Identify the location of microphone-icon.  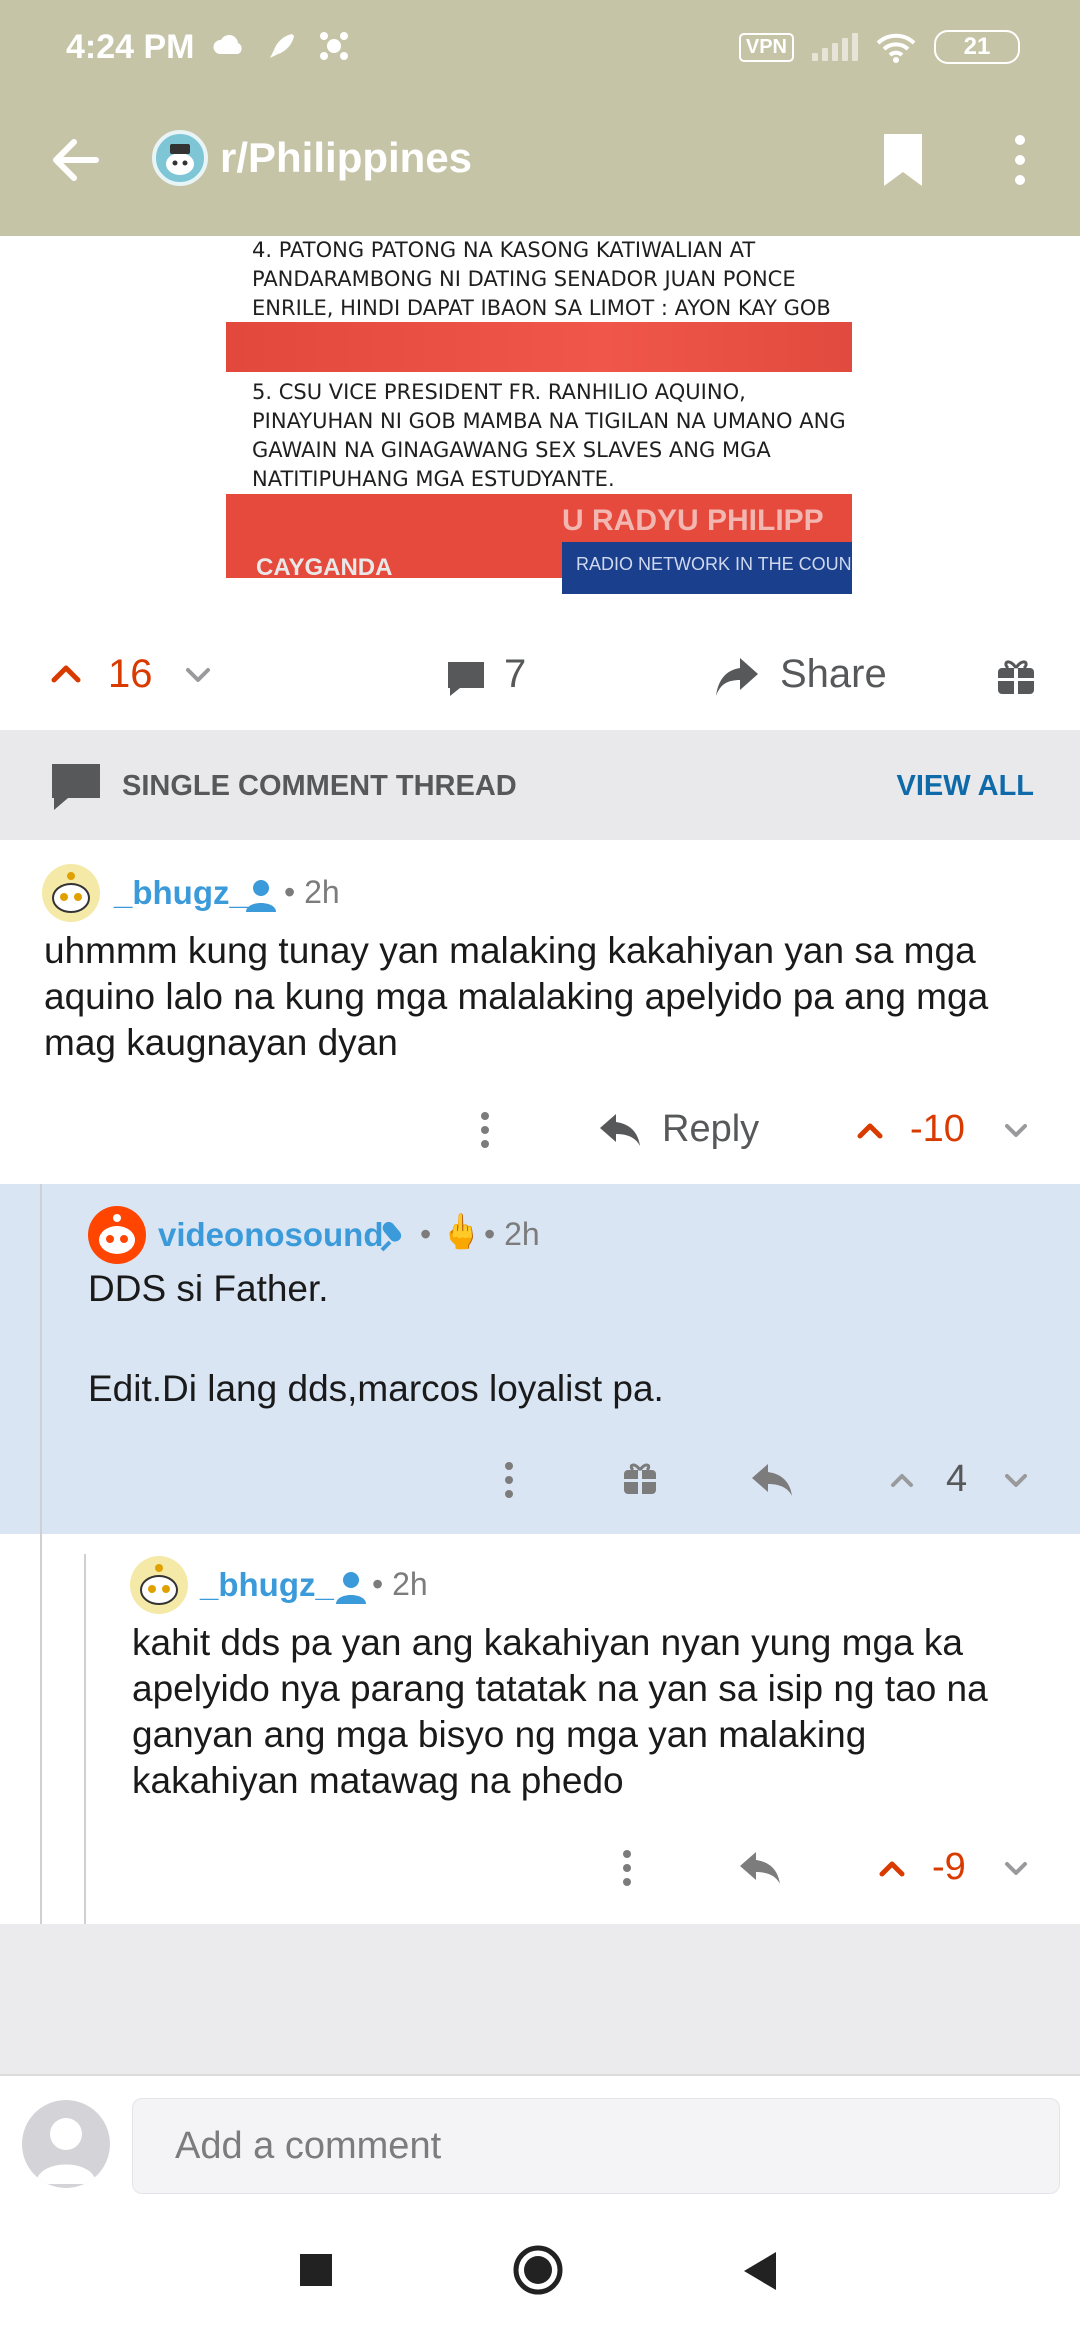
(391, 1236).